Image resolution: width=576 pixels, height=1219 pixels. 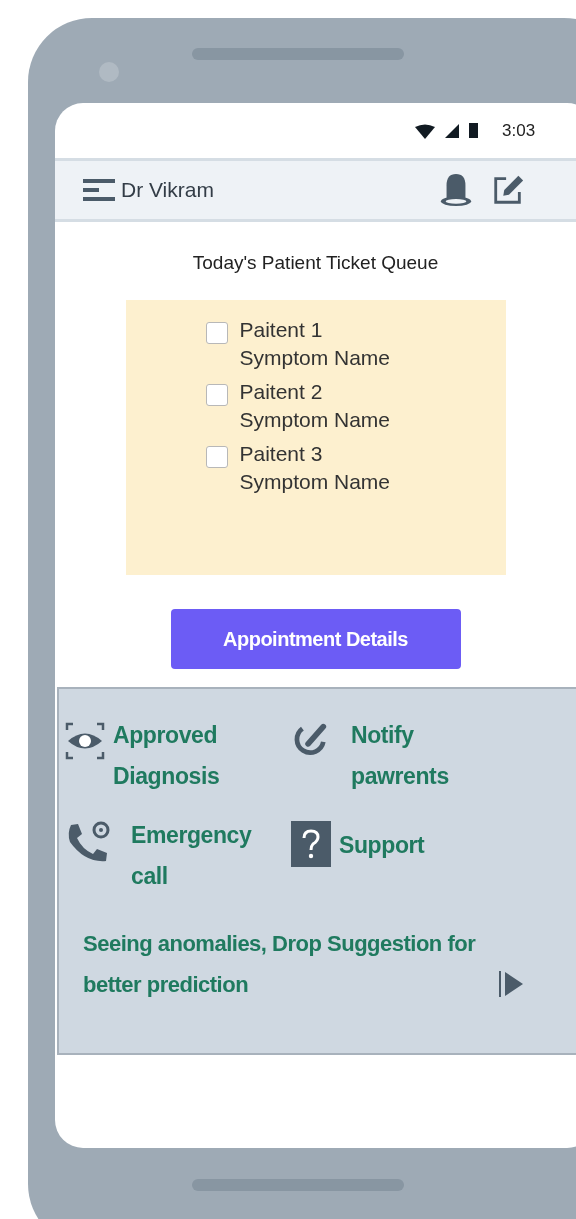 I want to click on play-icon, so click(x=512, y=984).